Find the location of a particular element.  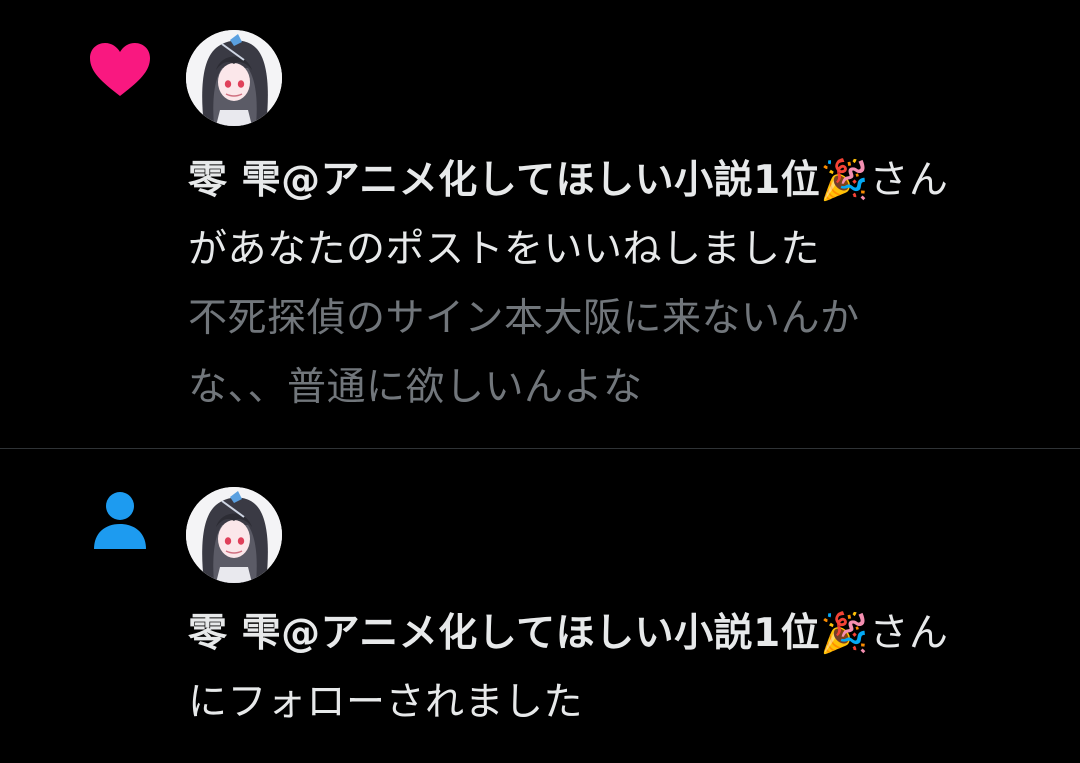

action-text: があなたのポストをいいねしました is located at coordinates (504, 249).